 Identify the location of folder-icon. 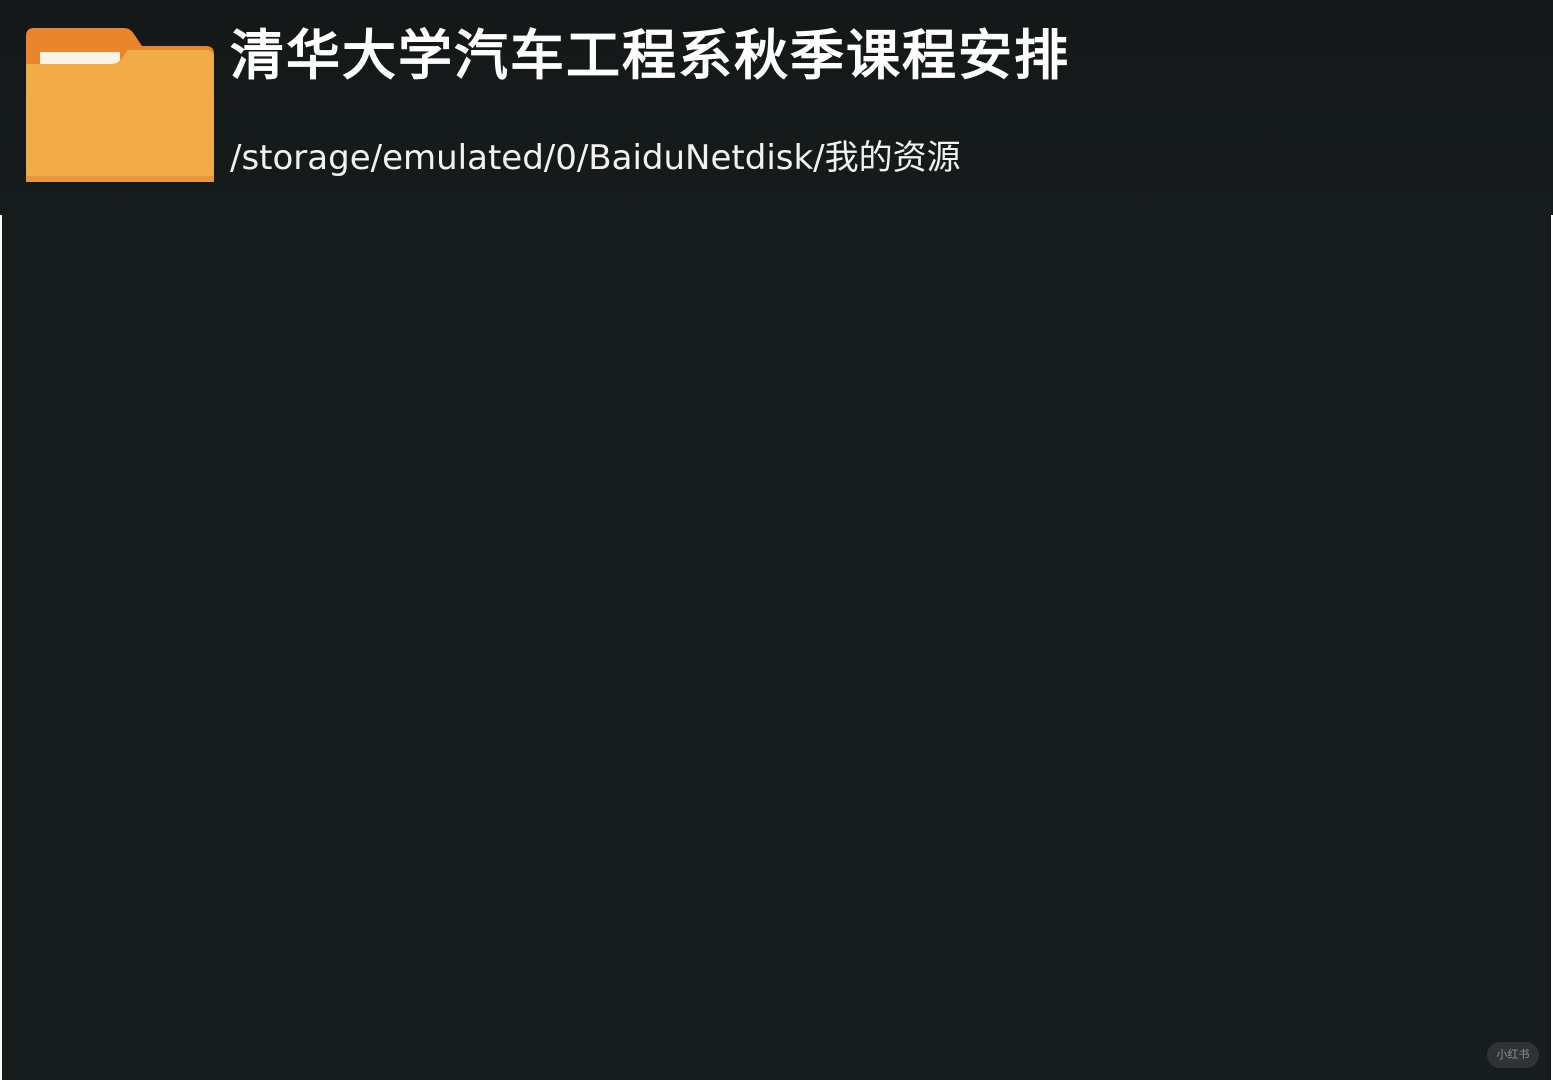
(120, 105).